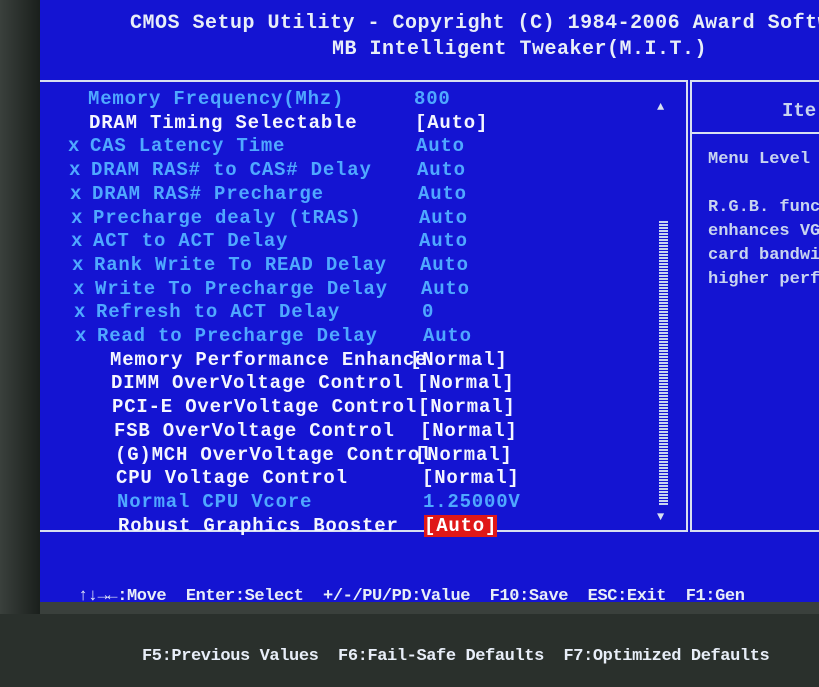 The height and width of the screenshot is (687, 819). What do you see at coordinates (763, 255) in the screenshot?
I see `help-line: card bandwi` at bounding box center [763, 255].